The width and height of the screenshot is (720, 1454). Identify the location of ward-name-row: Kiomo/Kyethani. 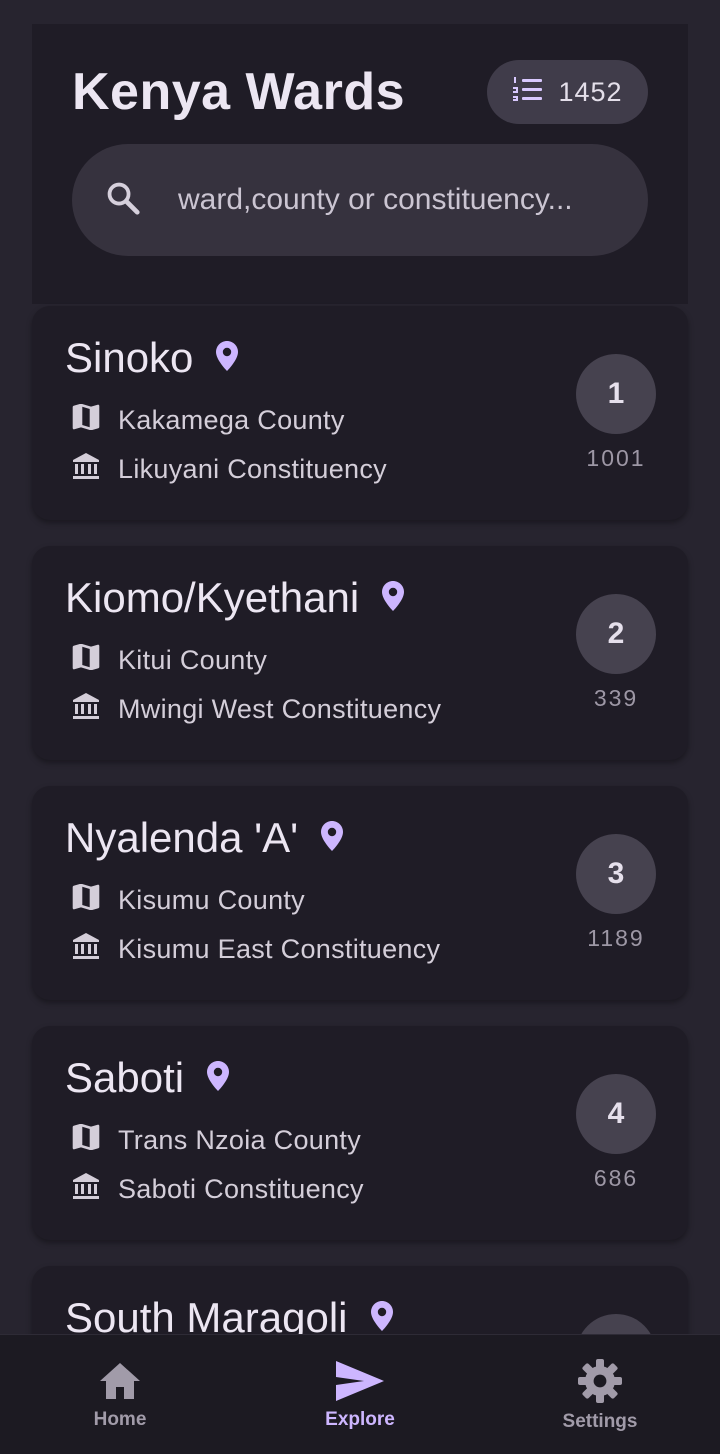
(235, 598).